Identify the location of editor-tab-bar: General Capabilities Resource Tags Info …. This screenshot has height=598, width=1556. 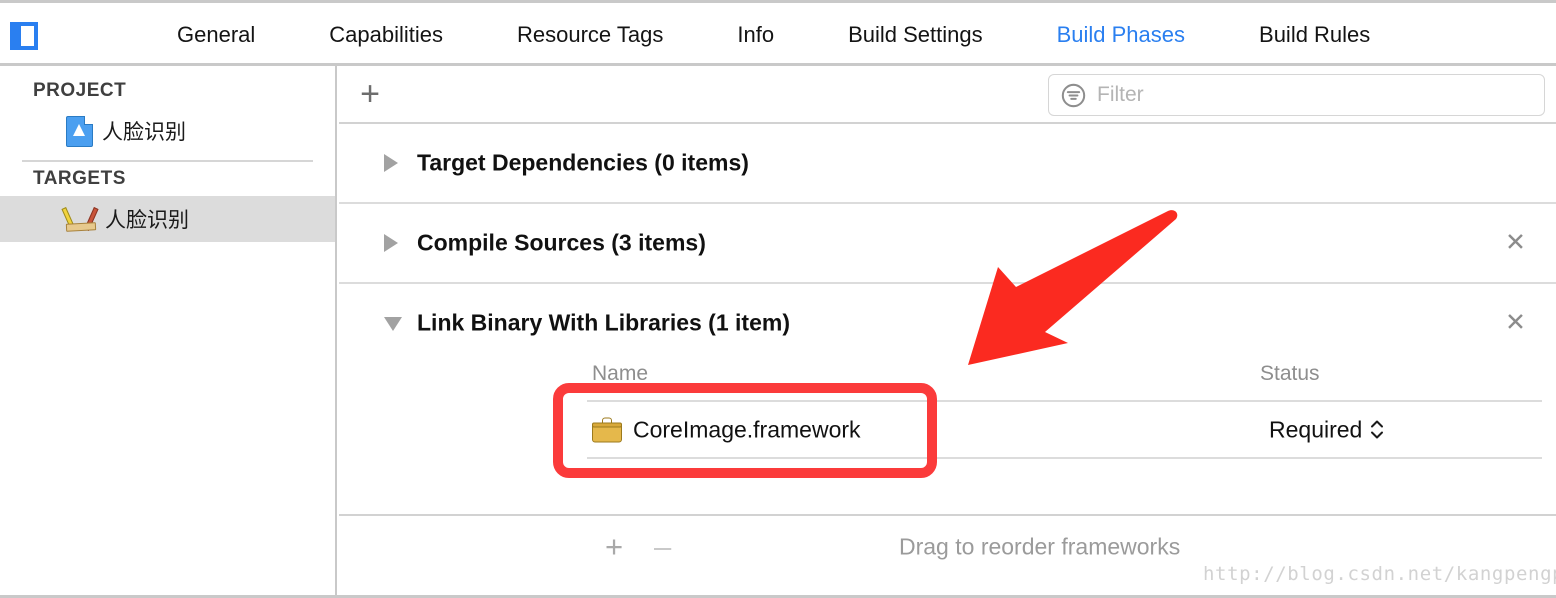
(778, 33).